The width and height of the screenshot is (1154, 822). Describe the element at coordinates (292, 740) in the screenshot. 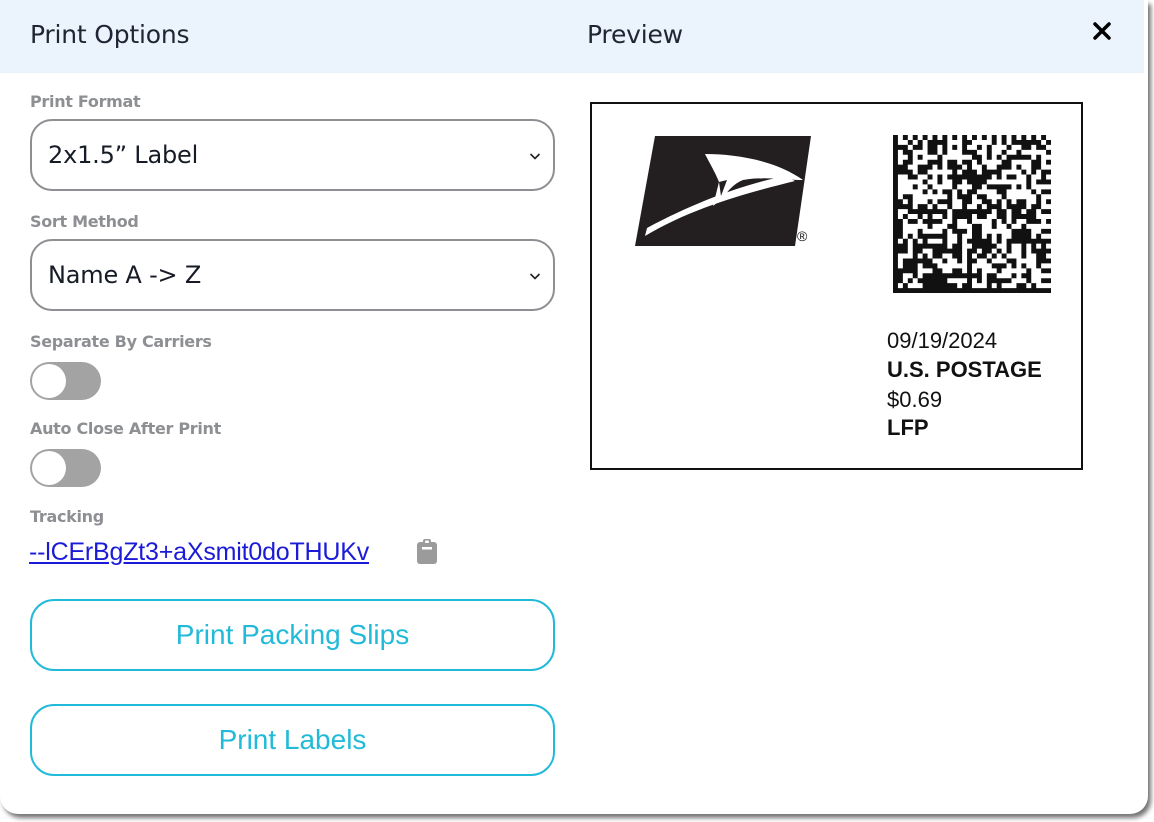

I see `print-labels-button: Print Labels` at that location.